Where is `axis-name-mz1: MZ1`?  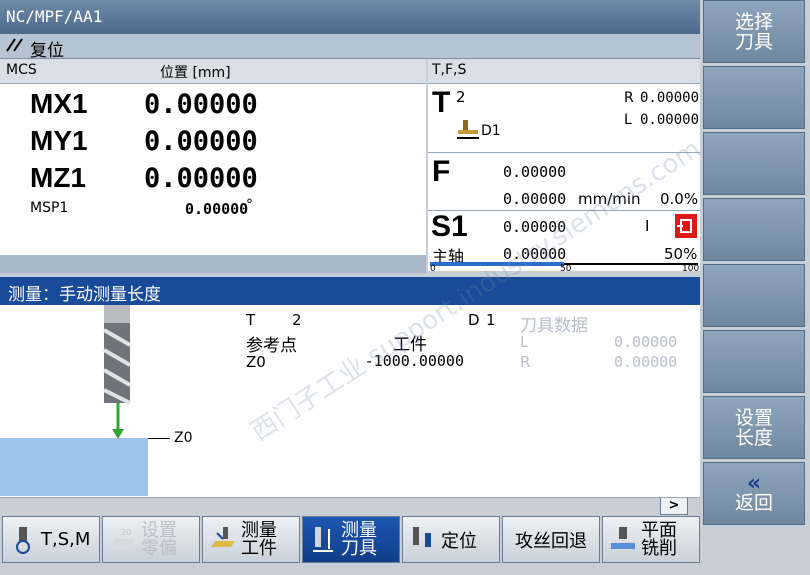 axis-name-mz1: MZ1 is located at coordinates (58, 177).